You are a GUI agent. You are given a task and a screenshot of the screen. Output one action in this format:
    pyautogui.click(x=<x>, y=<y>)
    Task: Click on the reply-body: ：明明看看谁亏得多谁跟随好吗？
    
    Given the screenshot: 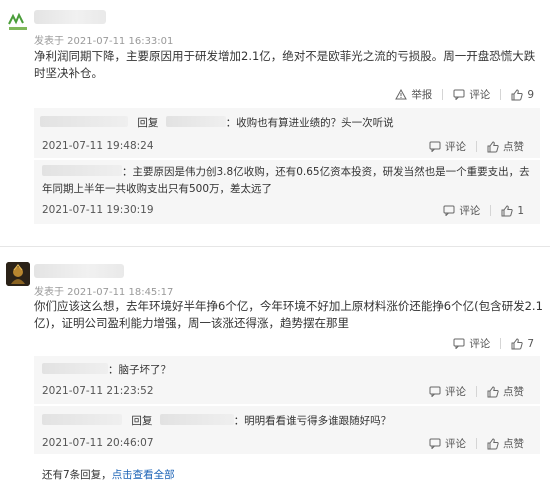 What is the action you would take?
    pyautogui.click(x=312, y=421)
    